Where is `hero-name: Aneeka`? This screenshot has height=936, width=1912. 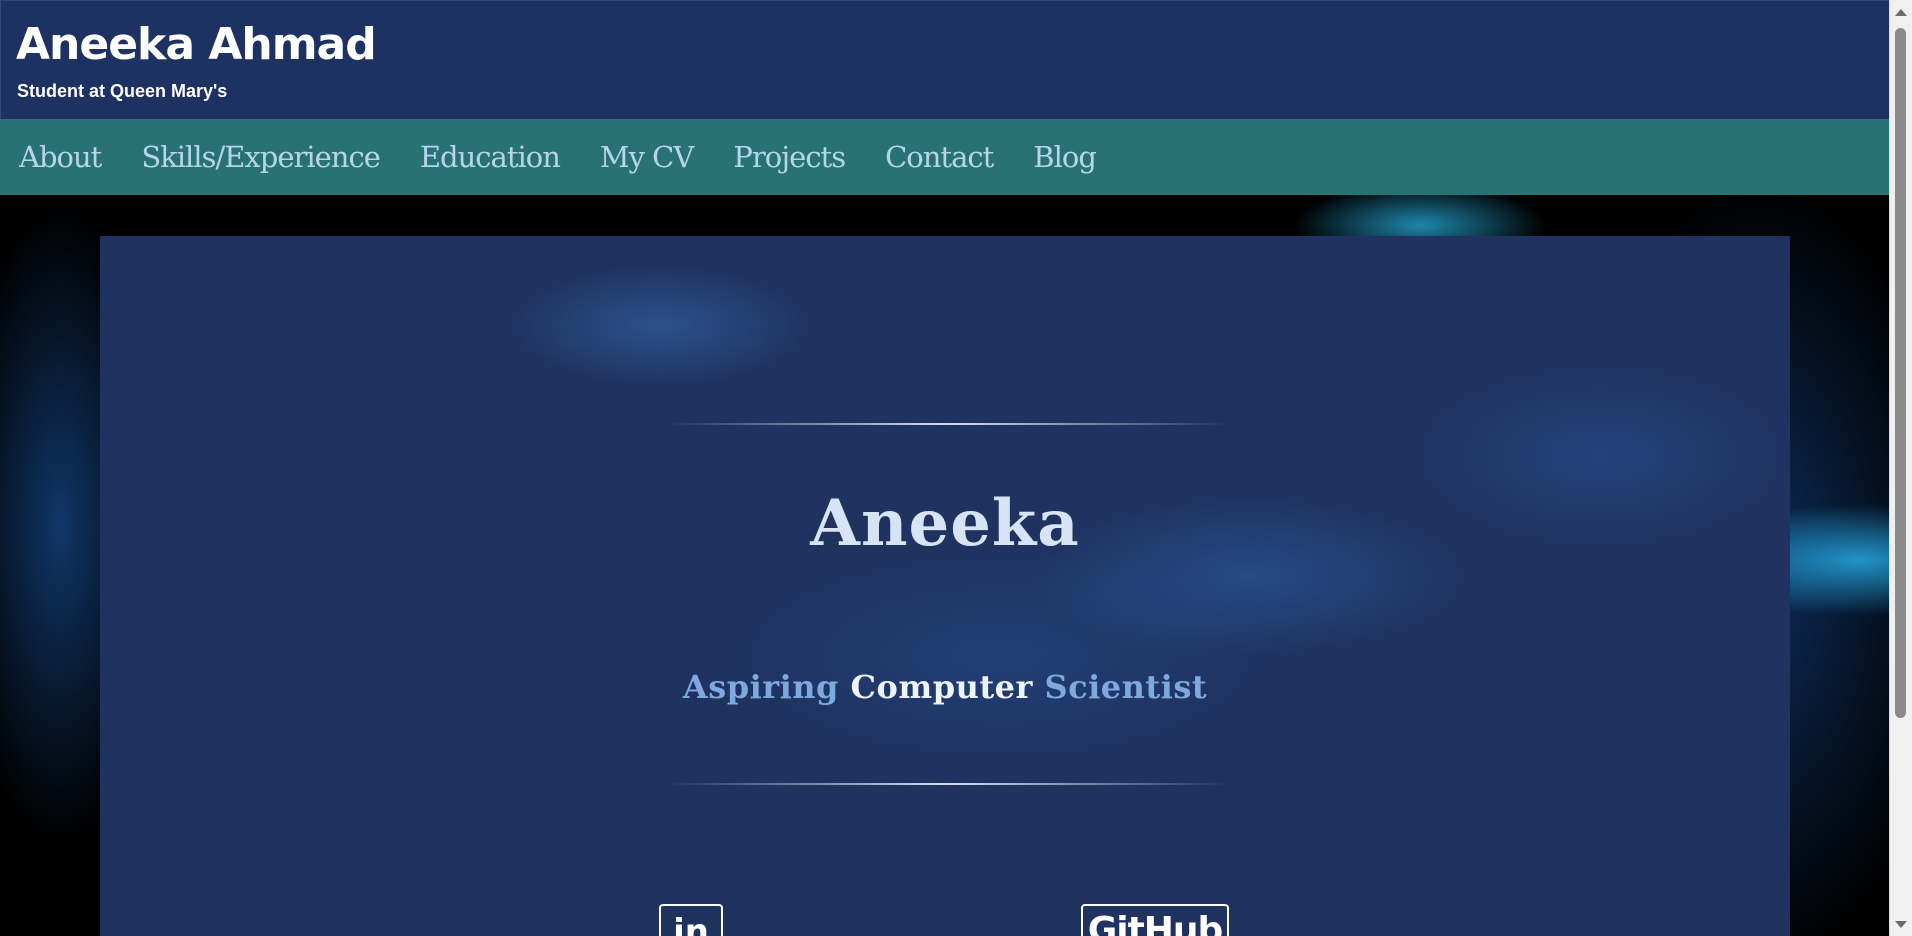
hero-name: Aneeka is located at coordinates (945, 523).